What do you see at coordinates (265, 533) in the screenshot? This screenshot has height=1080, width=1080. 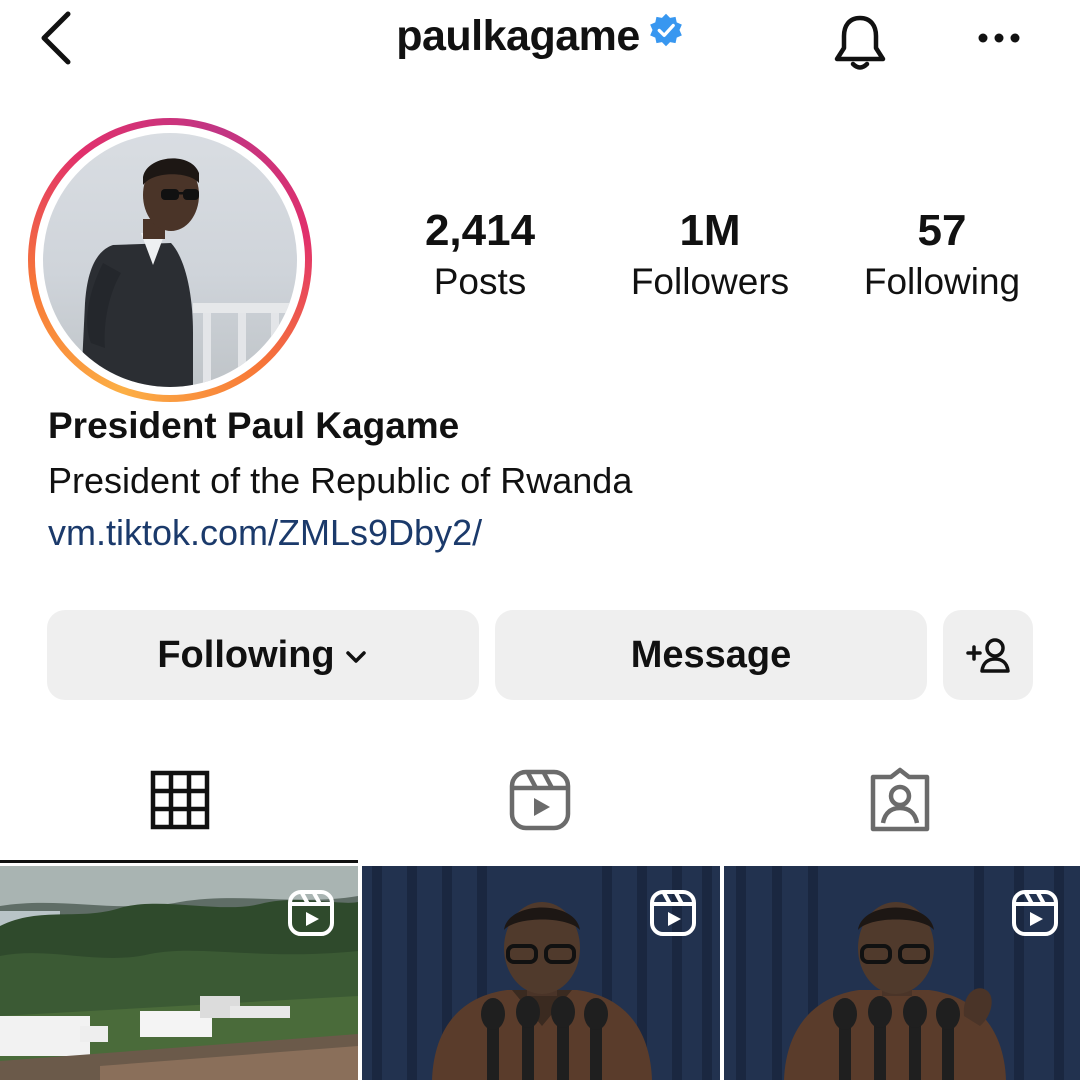 I see `bio-link: vm.tiktok.com/ZMLs9Dby2/` at bounding box center [265, 533].